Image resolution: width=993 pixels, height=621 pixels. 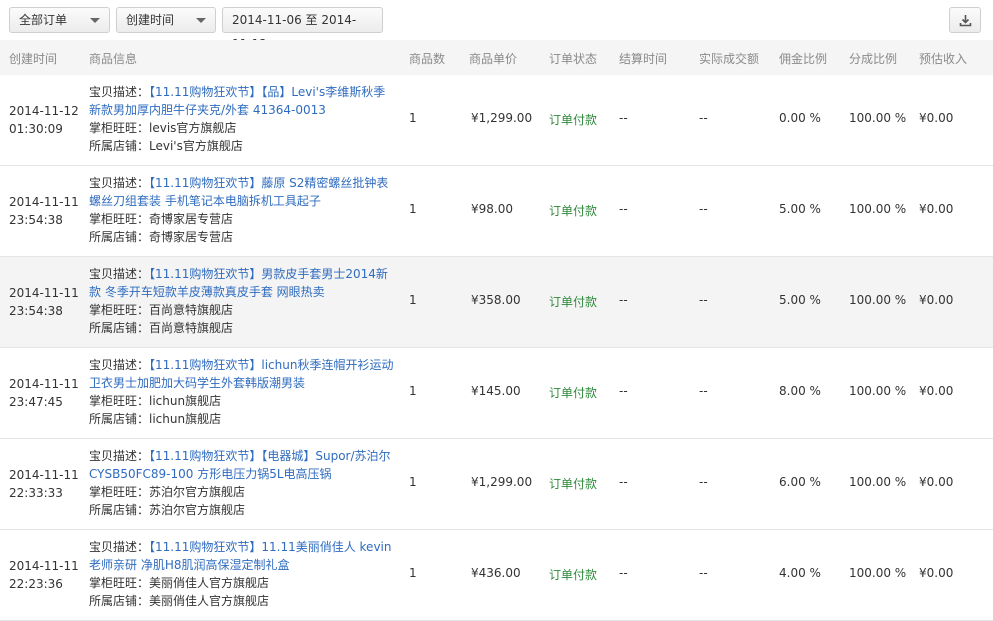 What do you see at coordinates (201, 20) in the screenshot?
I see `chevron-down-icon` at bounding box center [201, 20].